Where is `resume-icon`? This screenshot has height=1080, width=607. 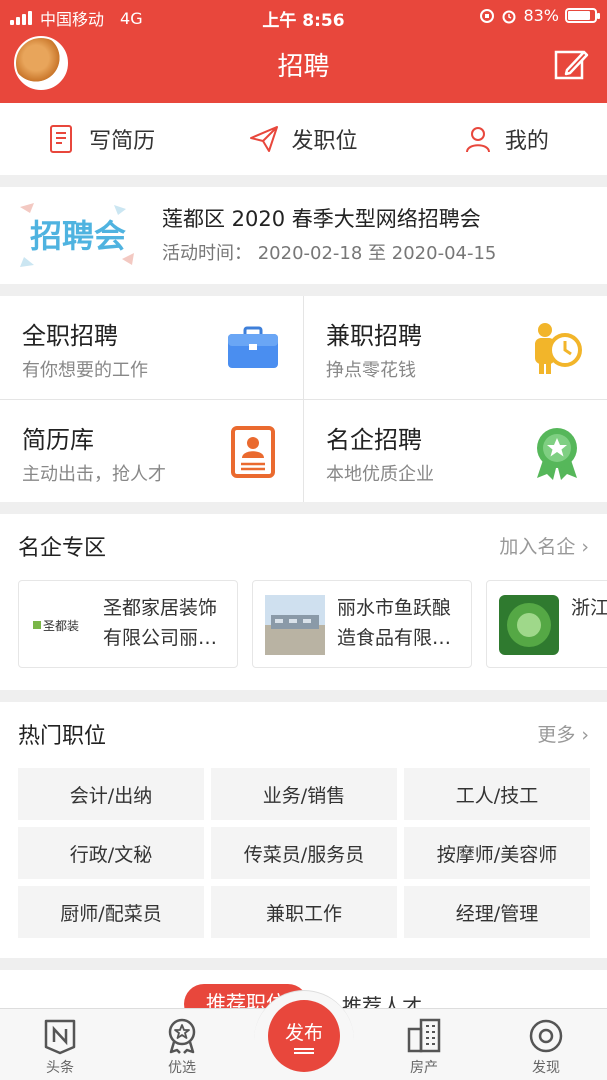 resume-icon is located at coordinates (61, 139).